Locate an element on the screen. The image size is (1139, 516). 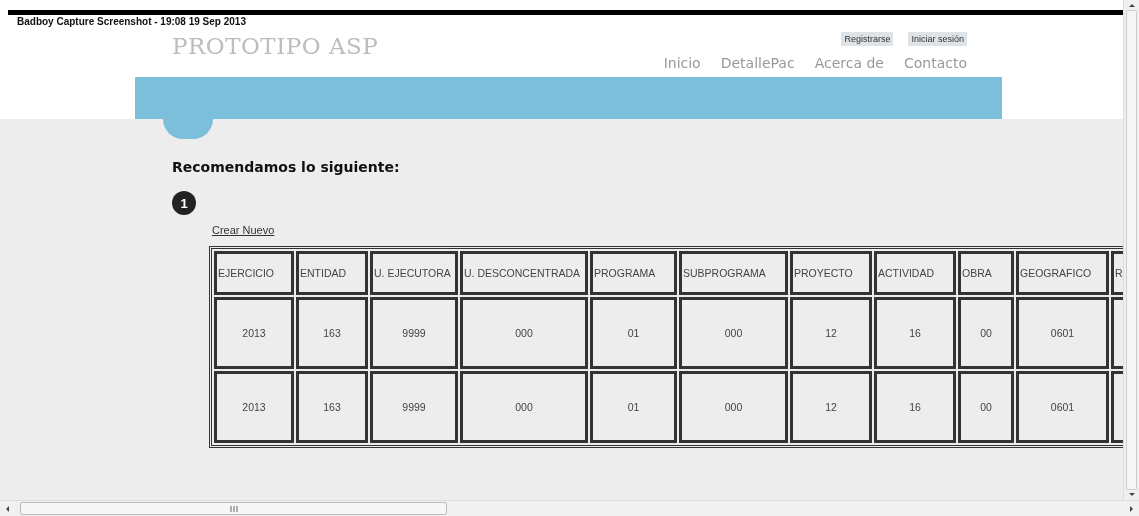
step-number: 1 is located at coordinates (184, 203).